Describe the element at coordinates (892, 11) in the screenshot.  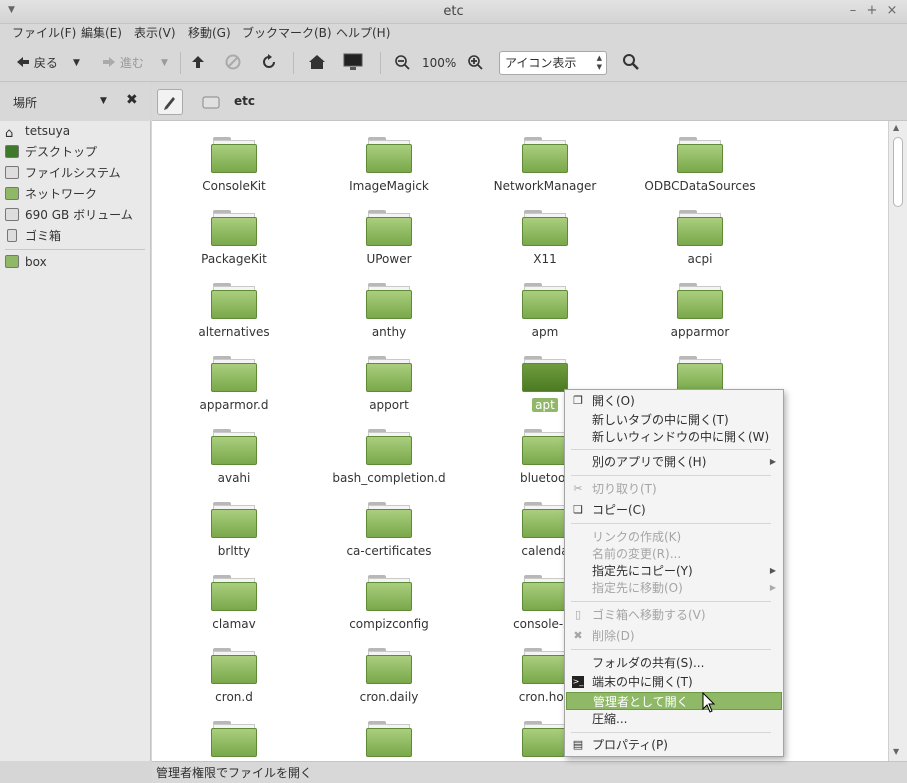
I see `close-icon: ×` at that location.